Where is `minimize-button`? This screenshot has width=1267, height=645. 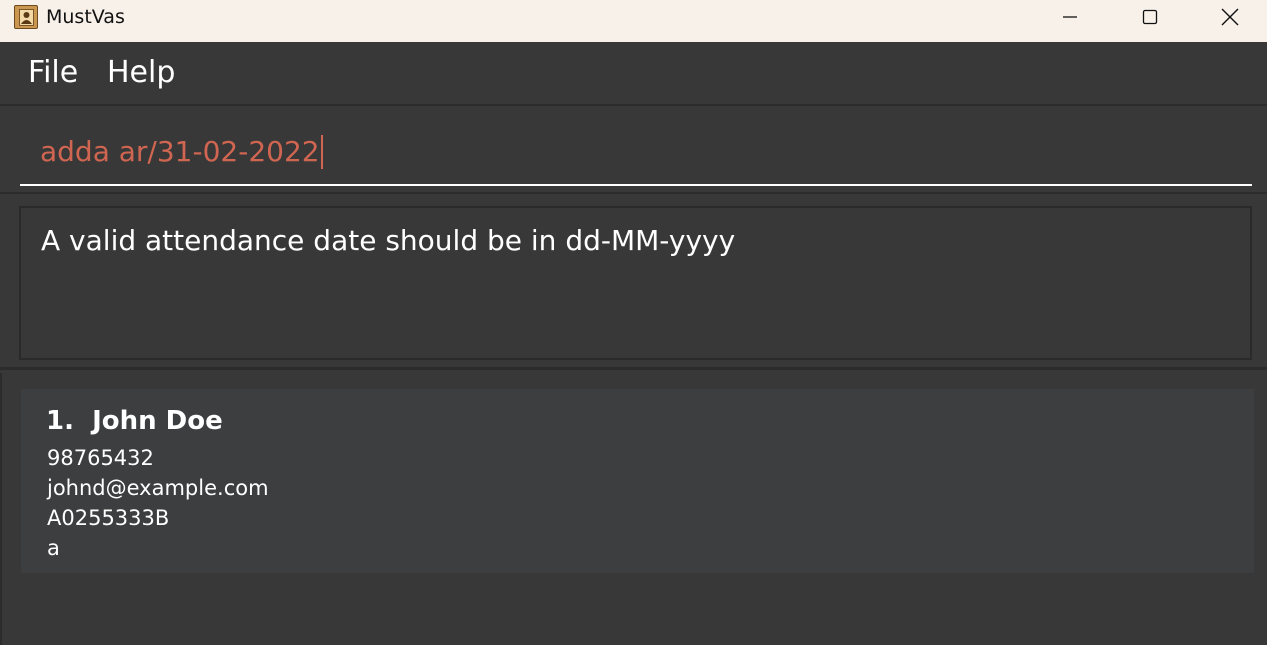
minimize-button is located at coordinates (1070, 17).